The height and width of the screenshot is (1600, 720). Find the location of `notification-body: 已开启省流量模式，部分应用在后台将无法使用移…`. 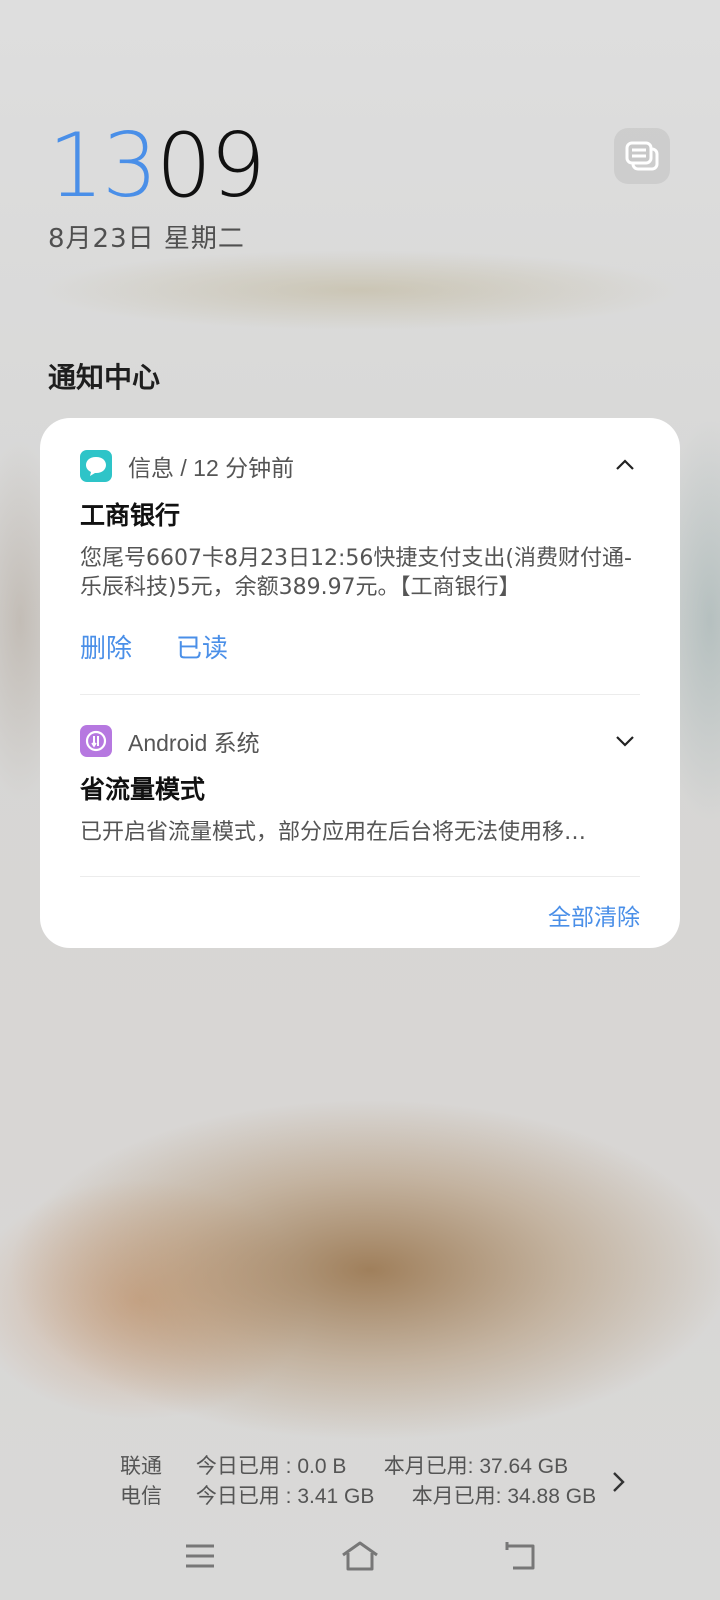

notification-body: 已开启省流量模式，部分应用在后台将无法使用移… is located at coordinates (333, 832).